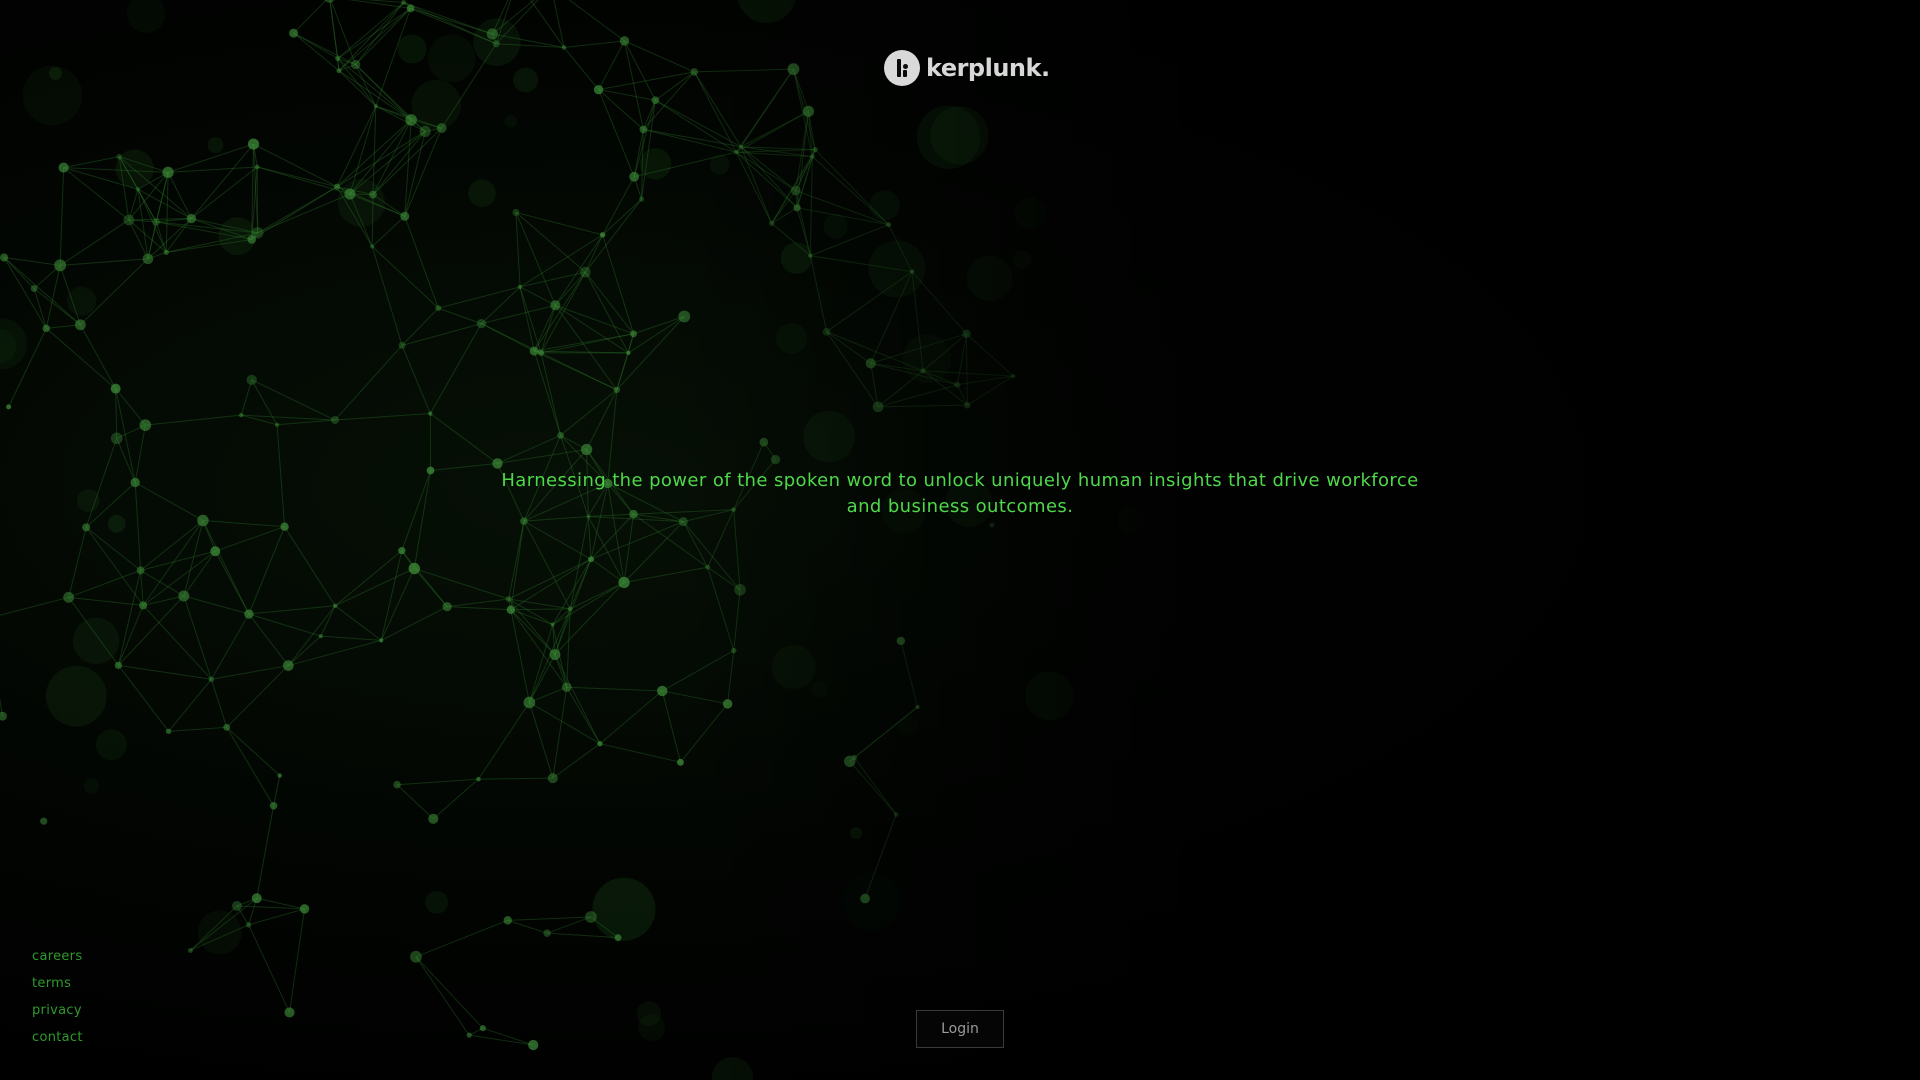 The image size is (1920, 1080). I want to click on tagline-line-2: and business outcomes., so click(960, 506).